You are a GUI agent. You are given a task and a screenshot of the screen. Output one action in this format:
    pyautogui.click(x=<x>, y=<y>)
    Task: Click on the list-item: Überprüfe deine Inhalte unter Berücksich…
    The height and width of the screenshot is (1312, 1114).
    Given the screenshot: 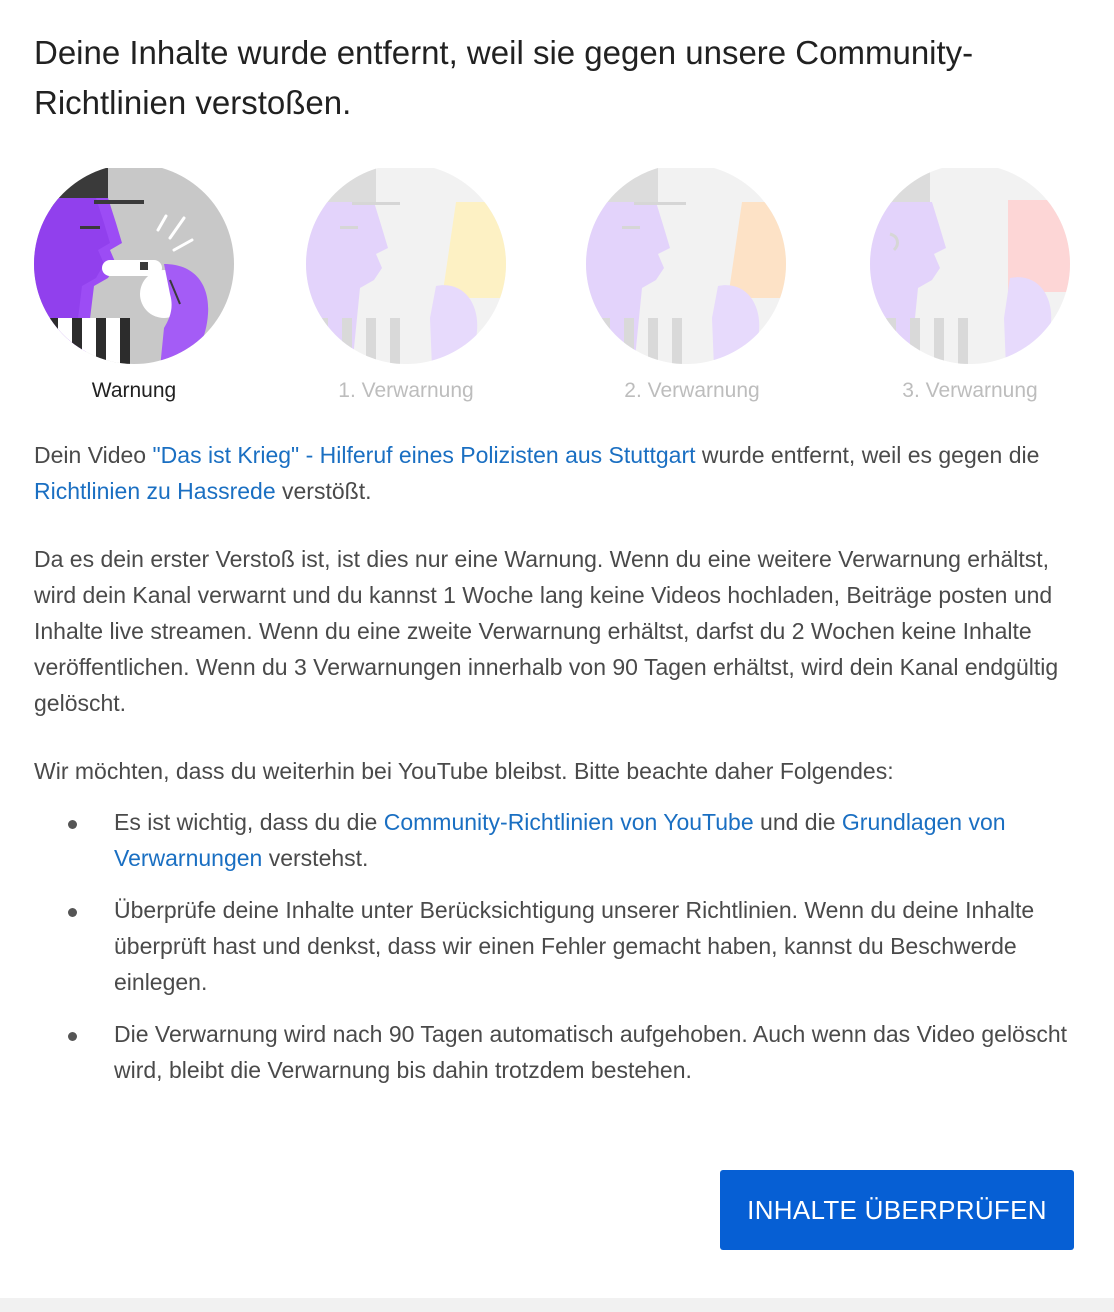 What is the action you would take?
    pyautogui.click(x=557, y=946)
    